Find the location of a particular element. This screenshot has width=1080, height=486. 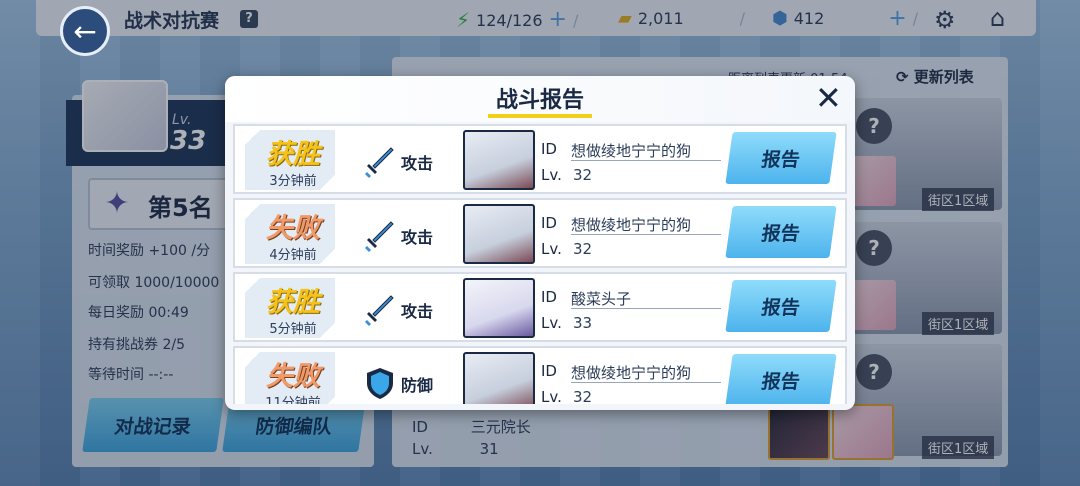

report-row: 失败 4分钟前 攻击 ID 想做绫地宁宁的狗 Lv. 32 报告 is located at coordinates (540, 233).